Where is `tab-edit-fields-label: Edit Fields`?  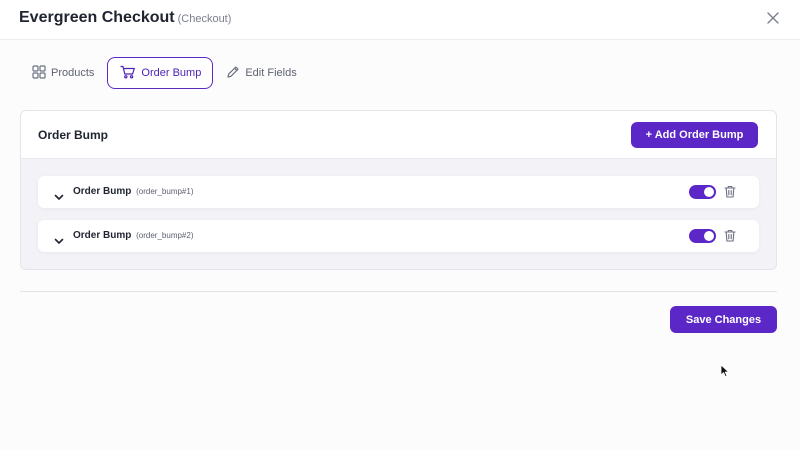
tab-edit-fields-label: Edit Fields is located at coordinates (271, 73).